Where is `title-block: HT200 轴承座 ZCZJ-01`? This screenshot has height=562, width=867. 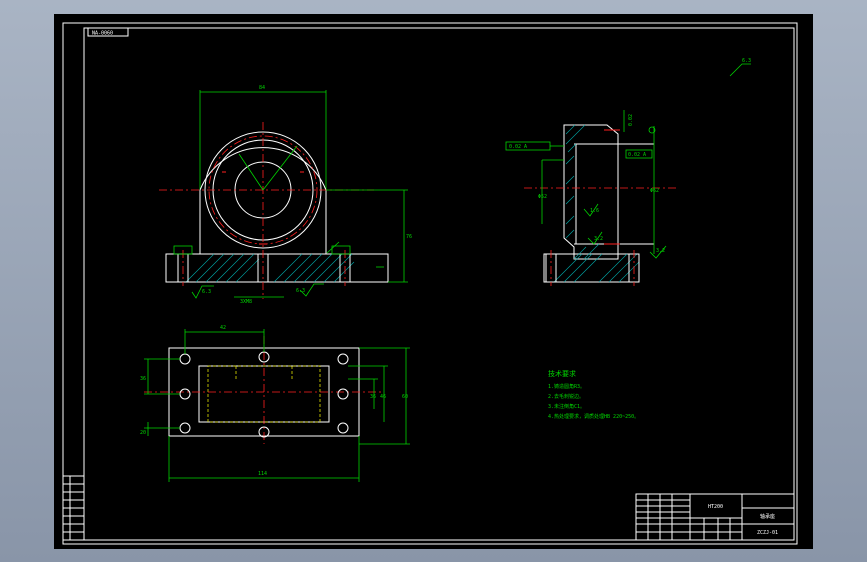
title-block: HT200 轴承座 ZCZJ-01 is located at coordinates (715, 517).